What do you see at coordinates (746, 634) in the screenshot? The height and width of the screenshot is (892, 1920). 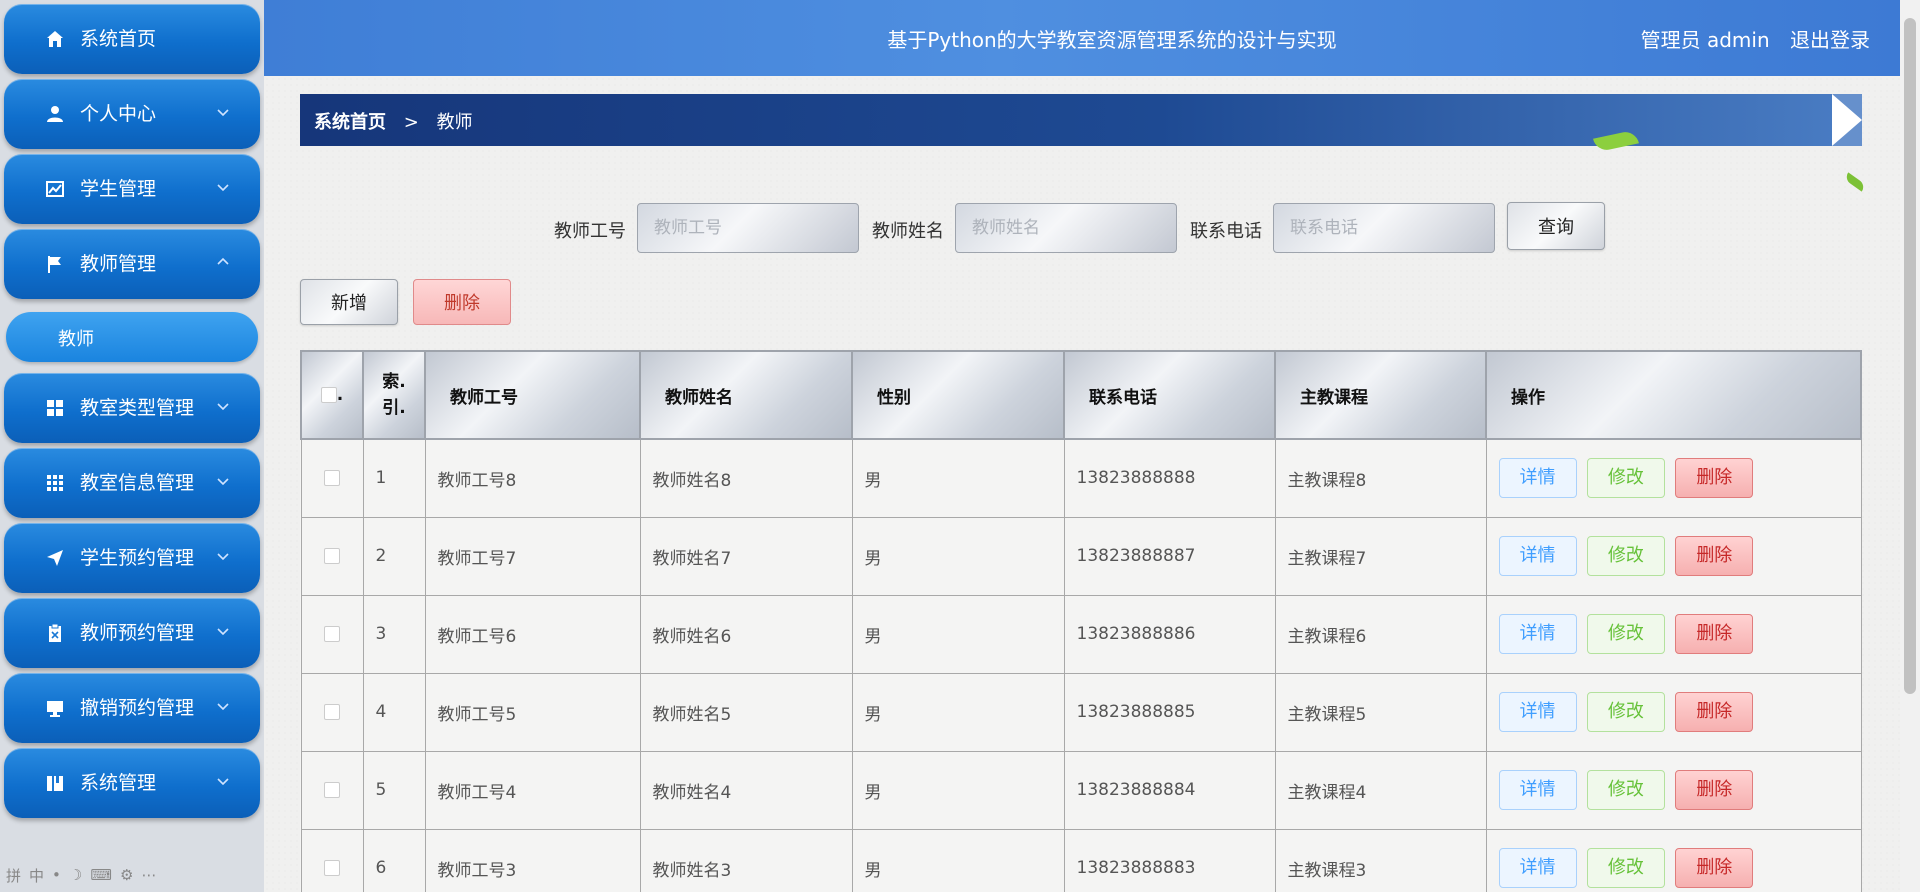 I see `cell-teacher-name: 教师姓名6` at bounding box center [746, 634].